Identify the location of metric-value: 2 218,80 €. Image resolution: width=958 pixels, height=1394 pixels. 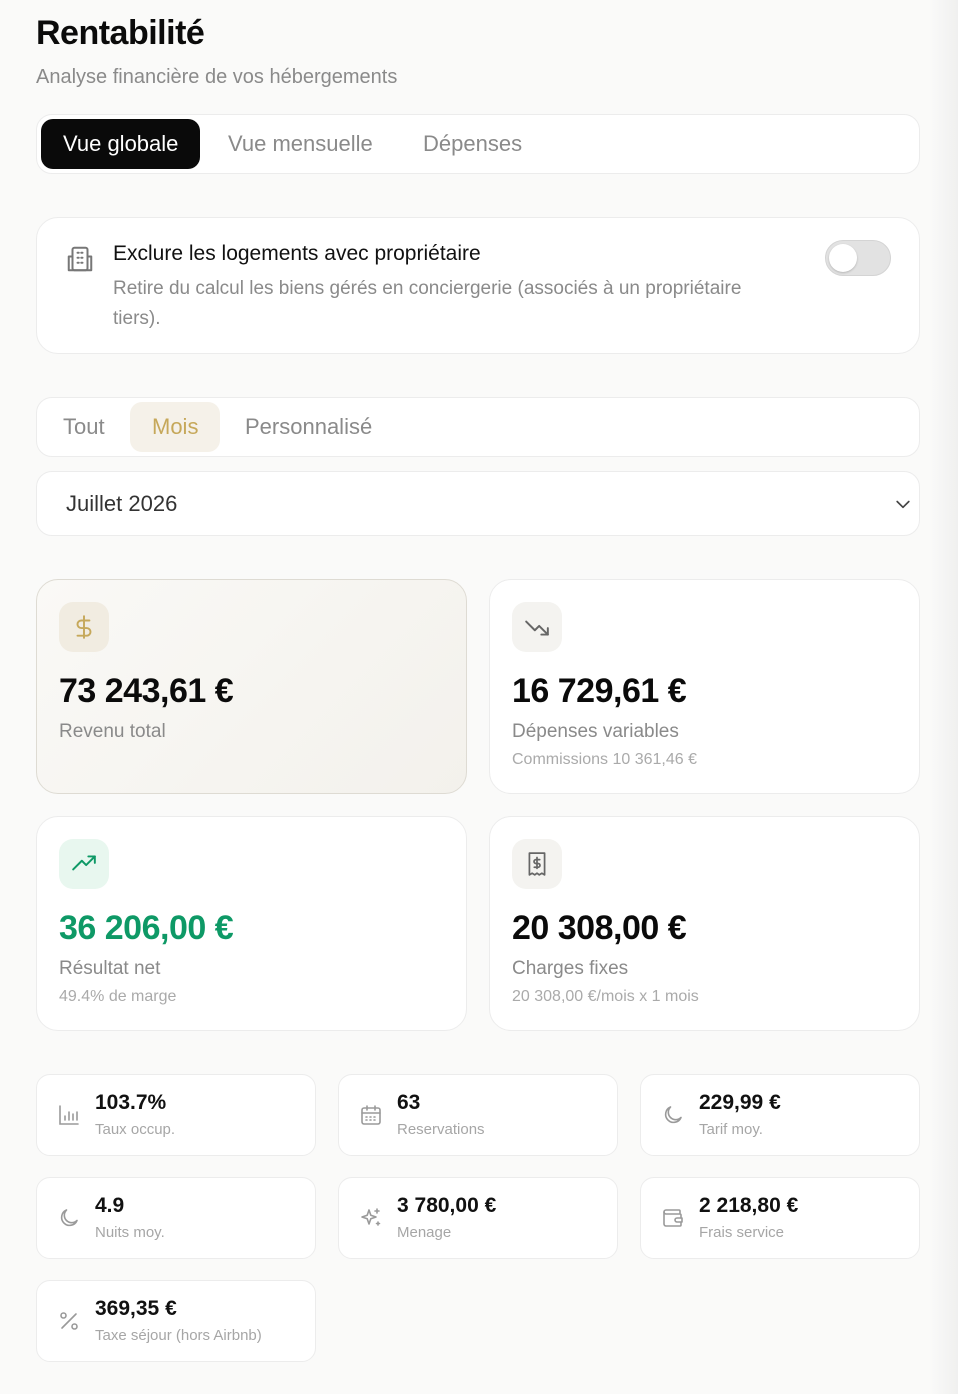
(749, 1205).